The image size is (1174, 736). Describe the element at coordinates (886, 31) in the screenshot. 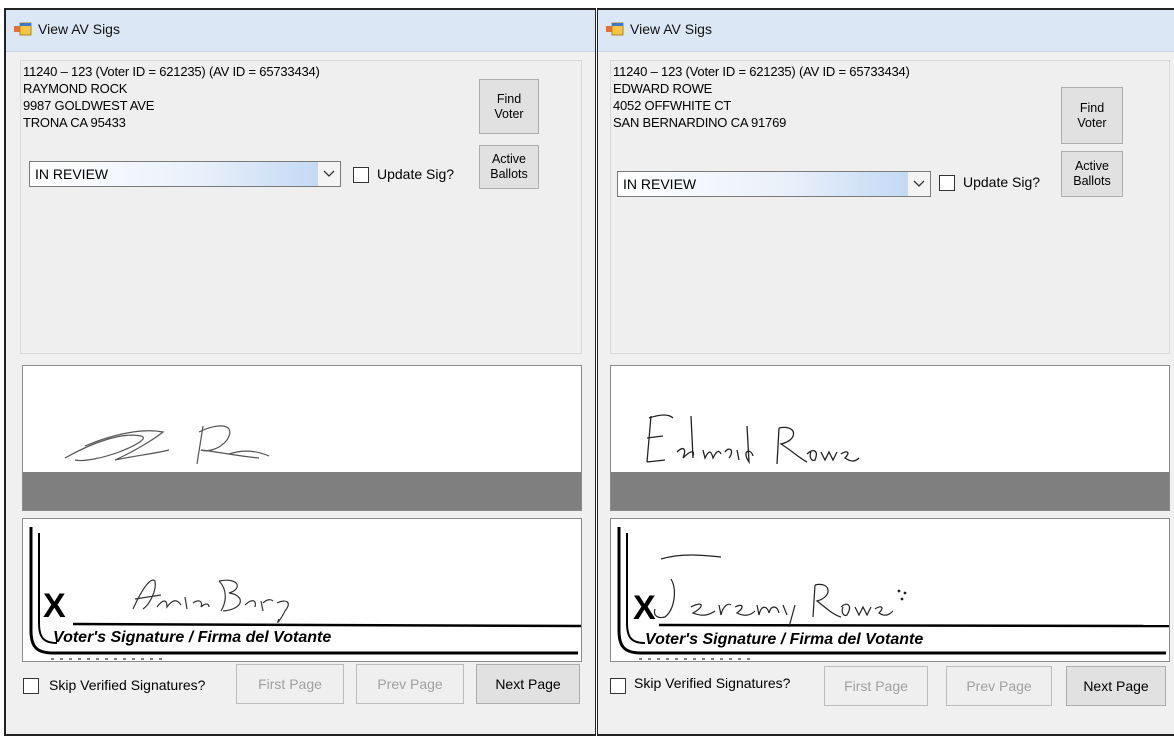

I see `right-titlebar: View AV Sigs` at that location.